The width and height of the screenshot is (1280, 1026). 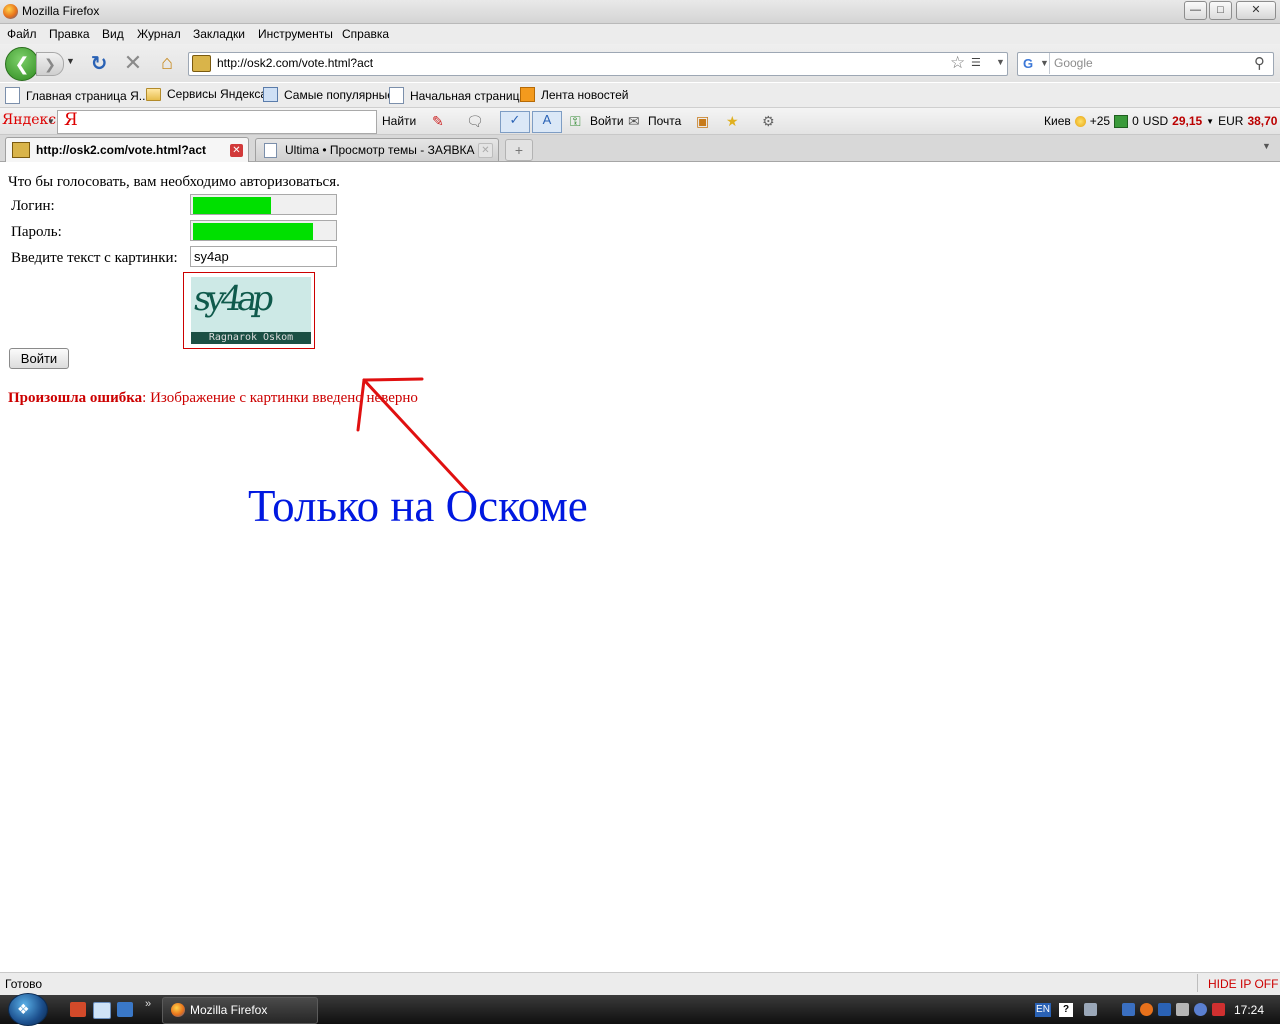 I want to click on error-label: Произошла ошибка, so click(x=75, y=398).